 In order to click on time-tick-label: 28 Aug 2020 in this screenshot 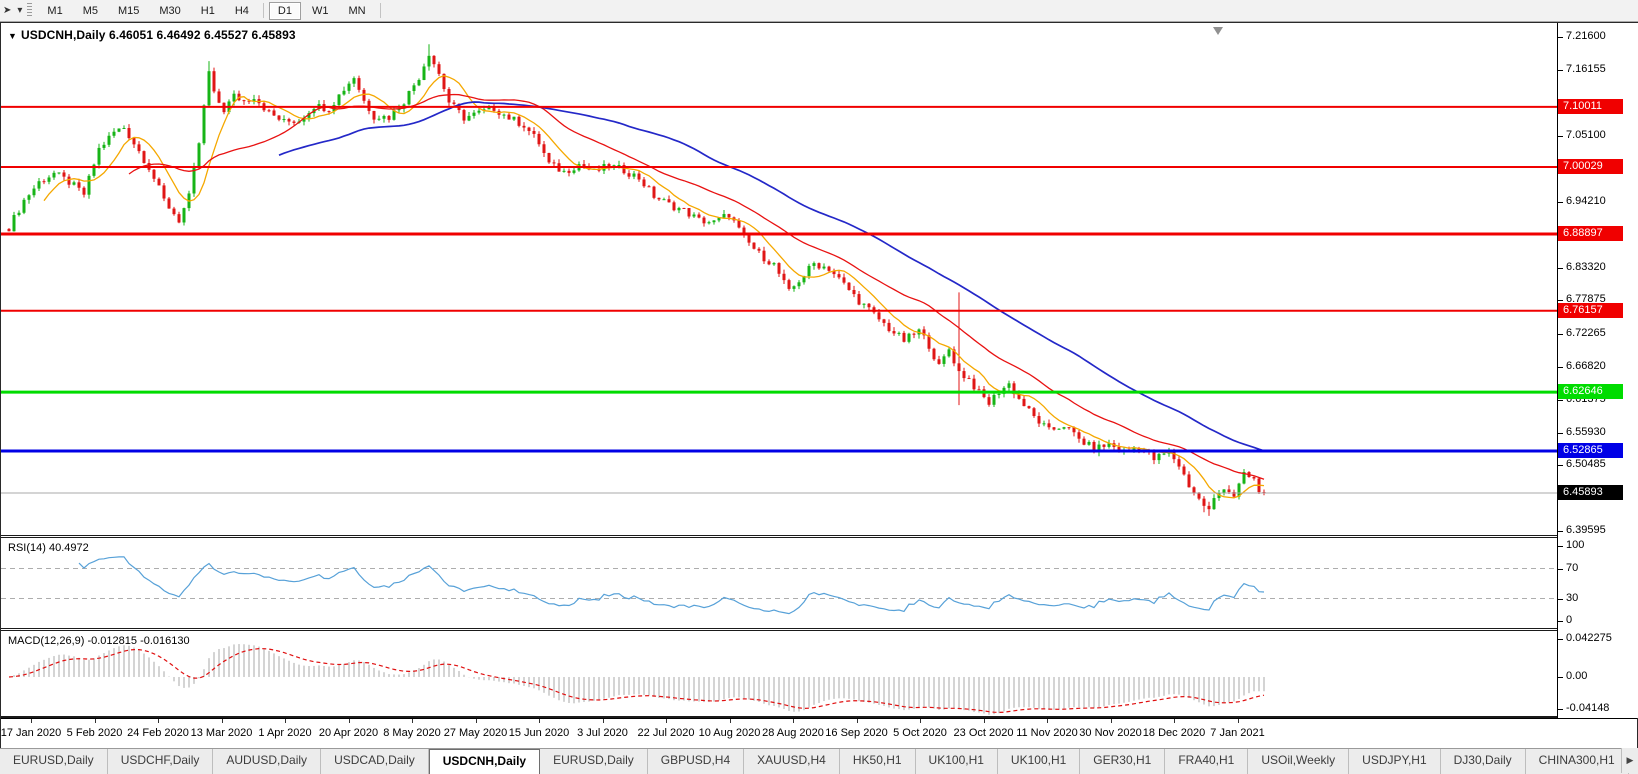, I will do `click(793, 733)`.